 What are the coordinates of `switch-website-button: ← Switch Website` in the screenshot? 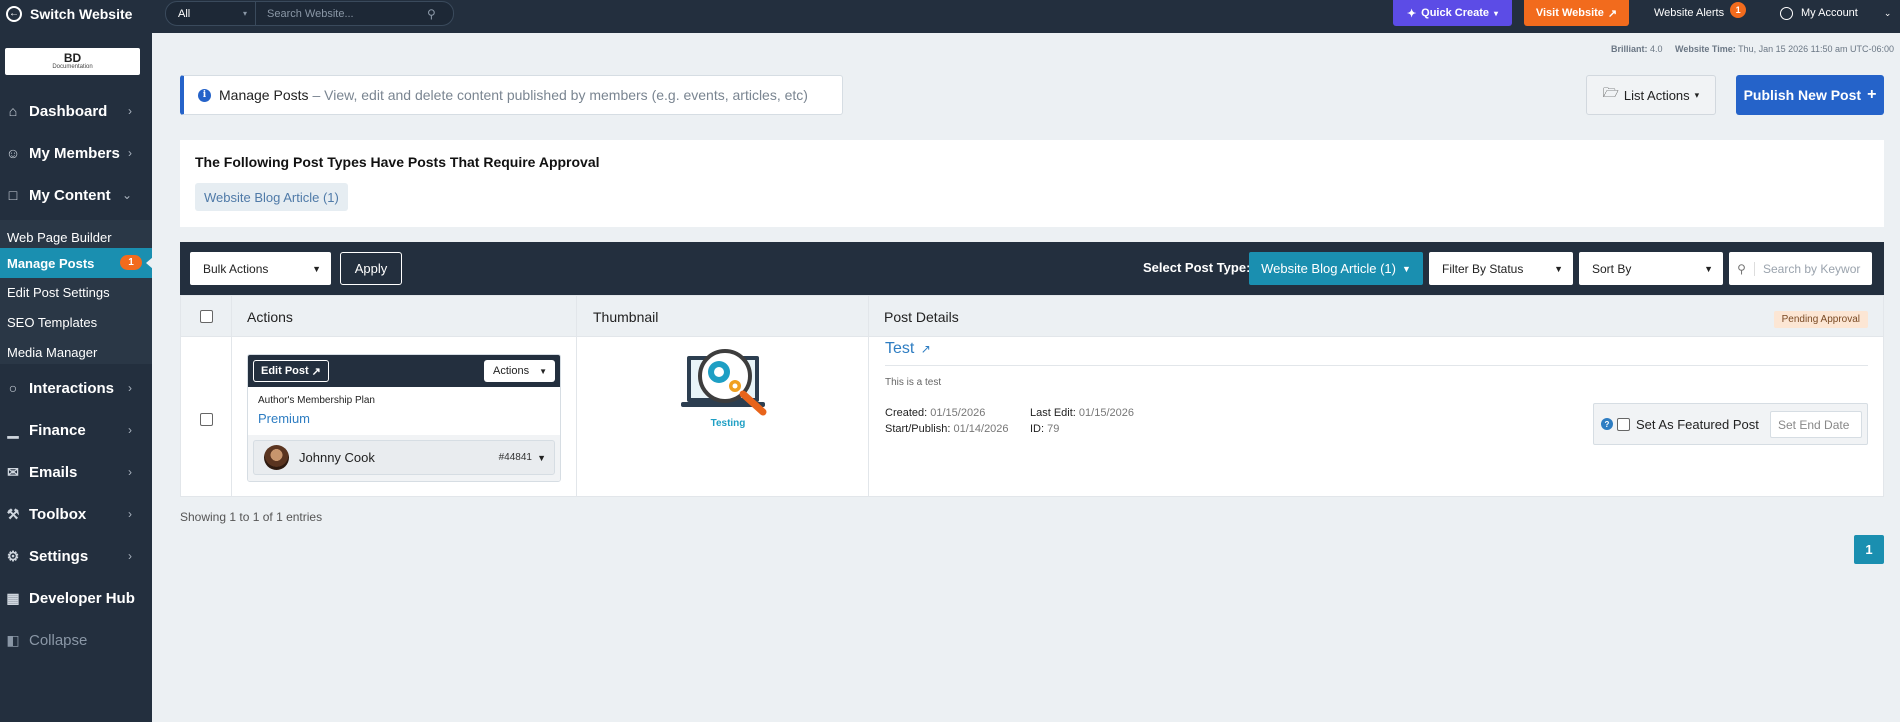 It's located at (76, 13).